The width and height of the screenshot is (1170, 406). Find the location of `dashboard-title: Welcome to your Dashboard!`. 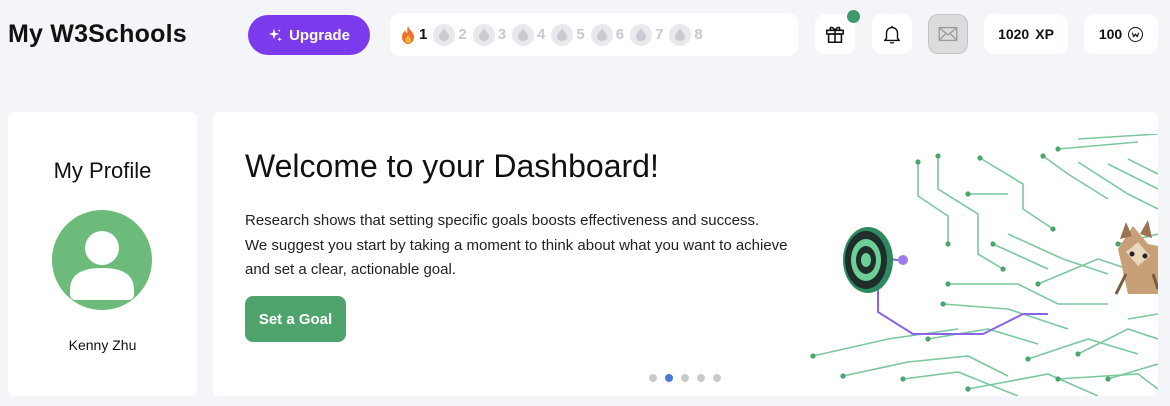

dashboard-title: Welcome to your Dashboard! is located at coordinates (452, 166).